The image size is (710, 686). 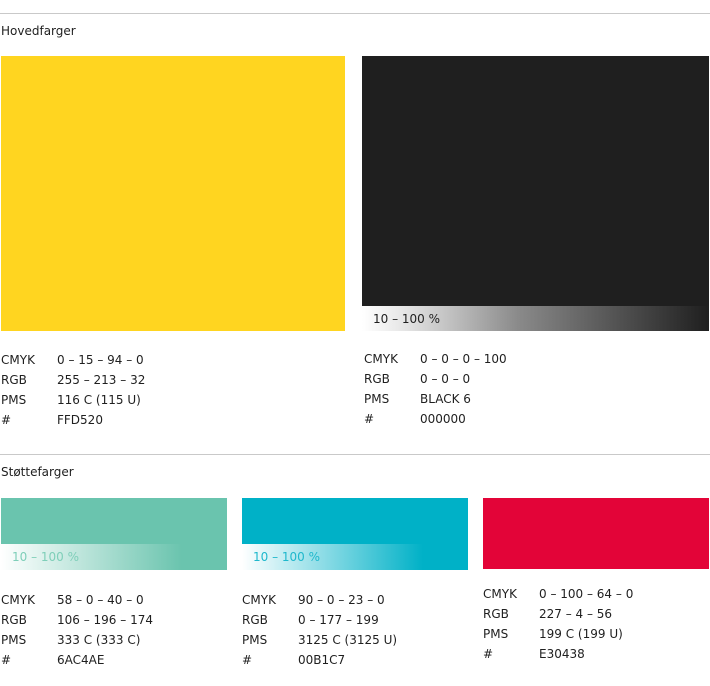 I want to click on spec-row-cmyk: CMYK 90 – 0 – 23 – 0, so click(x=319, y=600).